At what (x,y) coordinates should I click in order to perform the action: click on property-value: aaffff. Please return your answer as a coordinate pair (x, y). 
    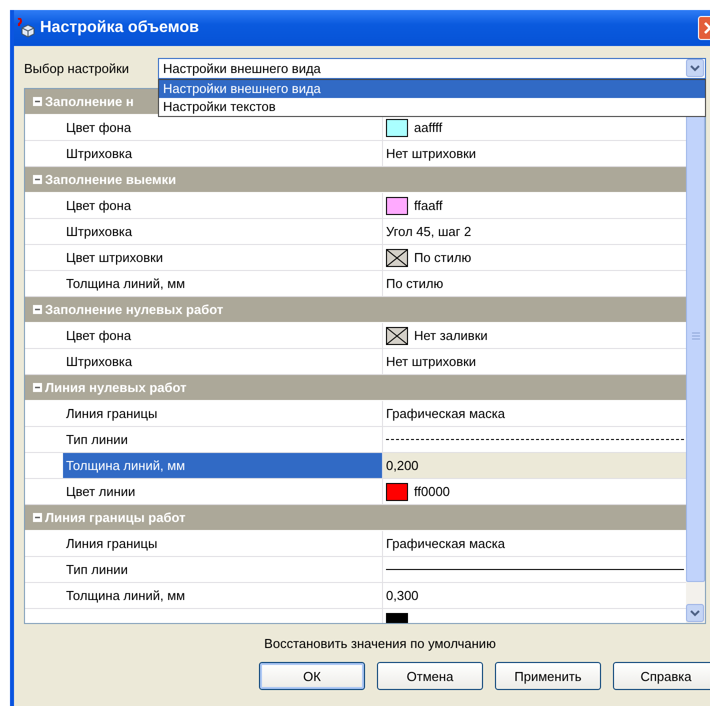
    Looking at the image, I should click on (428, 127).